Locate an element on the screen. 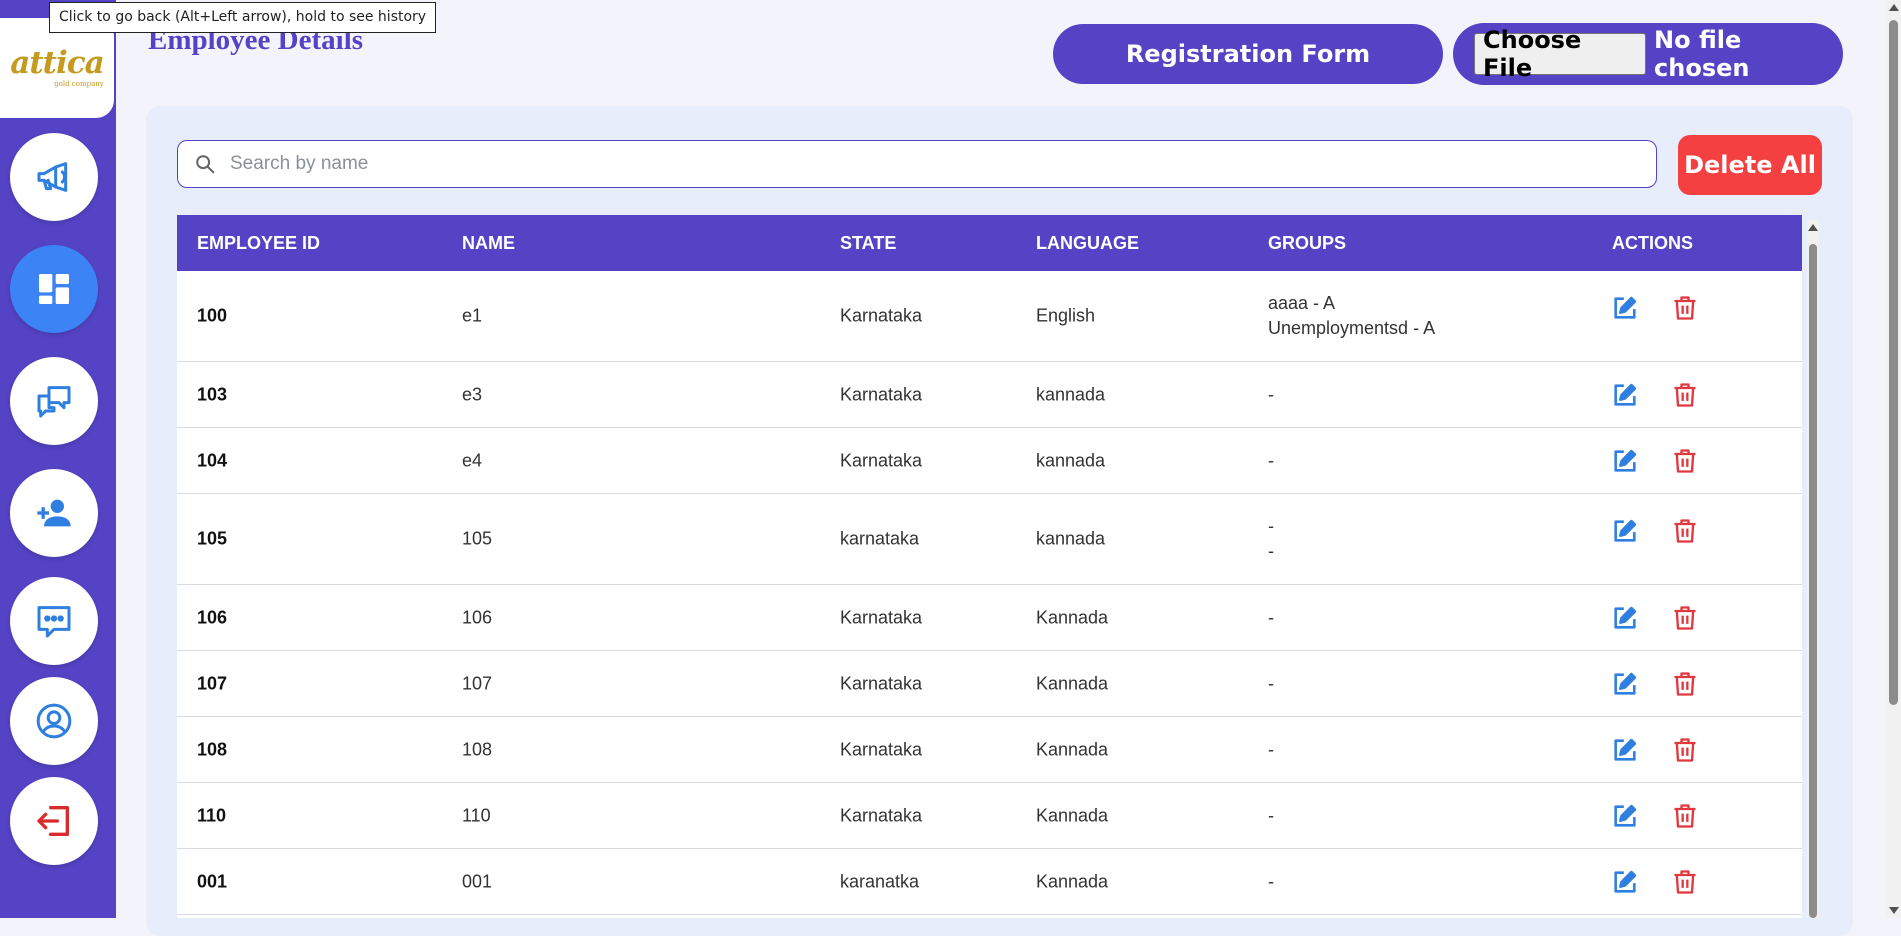 The width and height of the screenshot is (1901, 936). logout-icon is located at coordinates (53, 821).